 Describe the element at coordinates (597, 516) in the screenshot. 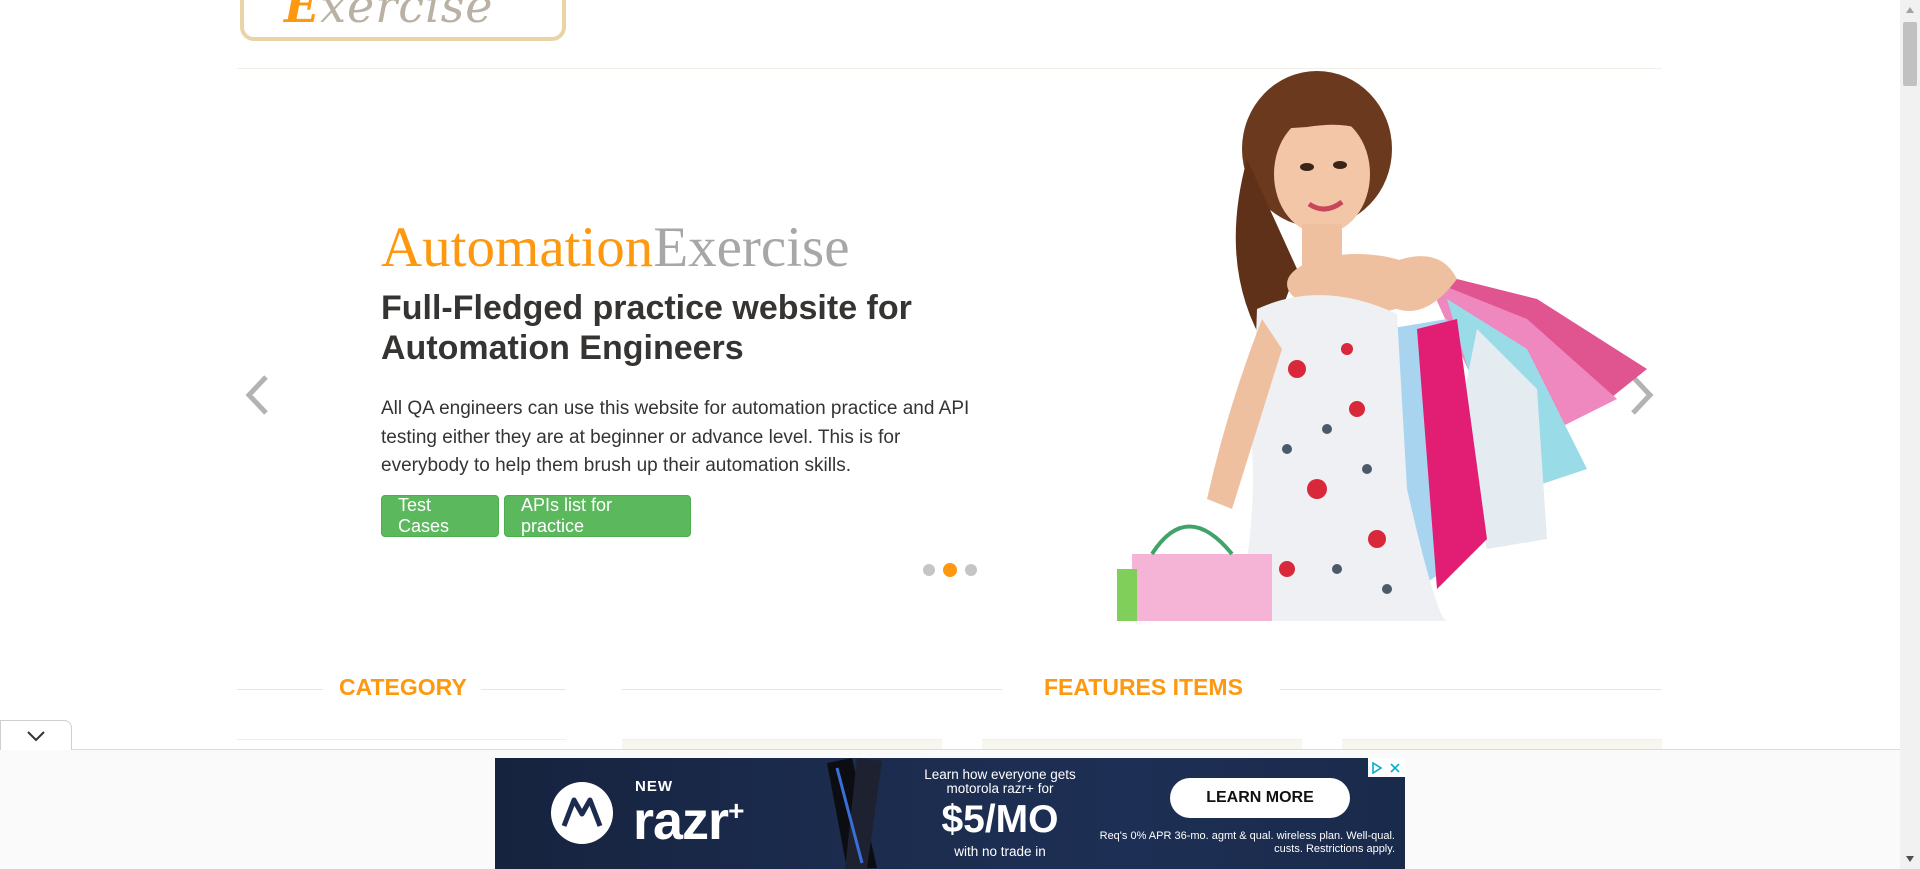

I see `apis-list-button: APIs list for practice` at that location.